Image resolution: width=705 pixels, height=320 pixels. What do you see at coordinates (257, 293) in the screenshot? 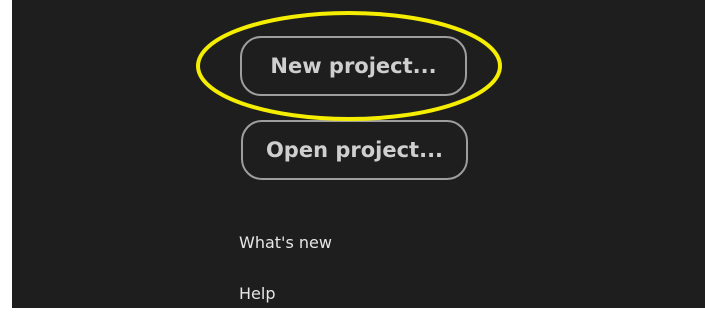
I see `help-link: Help` at bounding box center [257, 293].